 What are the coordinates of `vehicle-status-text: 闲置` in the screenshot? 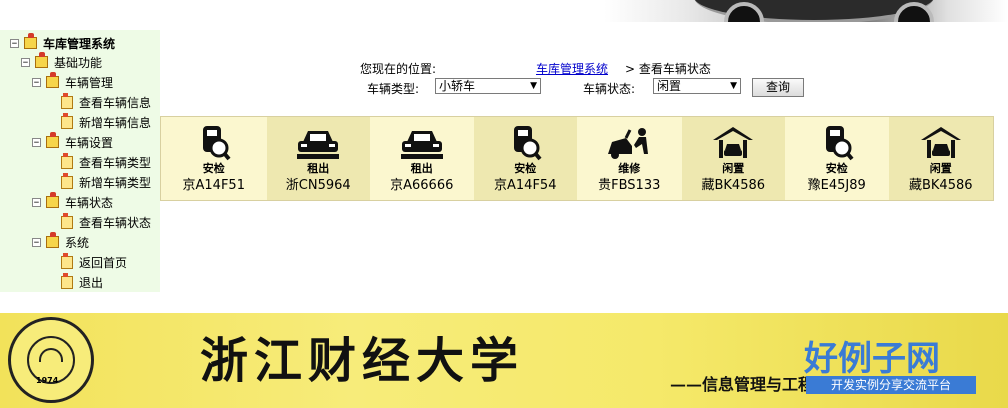 It's located at (733, 168).